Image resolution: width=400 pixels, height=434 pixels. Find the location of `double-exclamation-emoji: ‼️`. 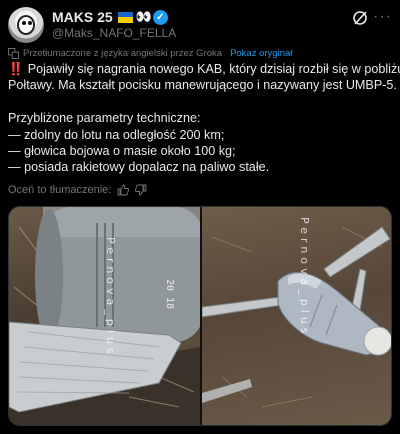

double-exclamation-emoji: ‼️ is located at coordinates (16, 69).